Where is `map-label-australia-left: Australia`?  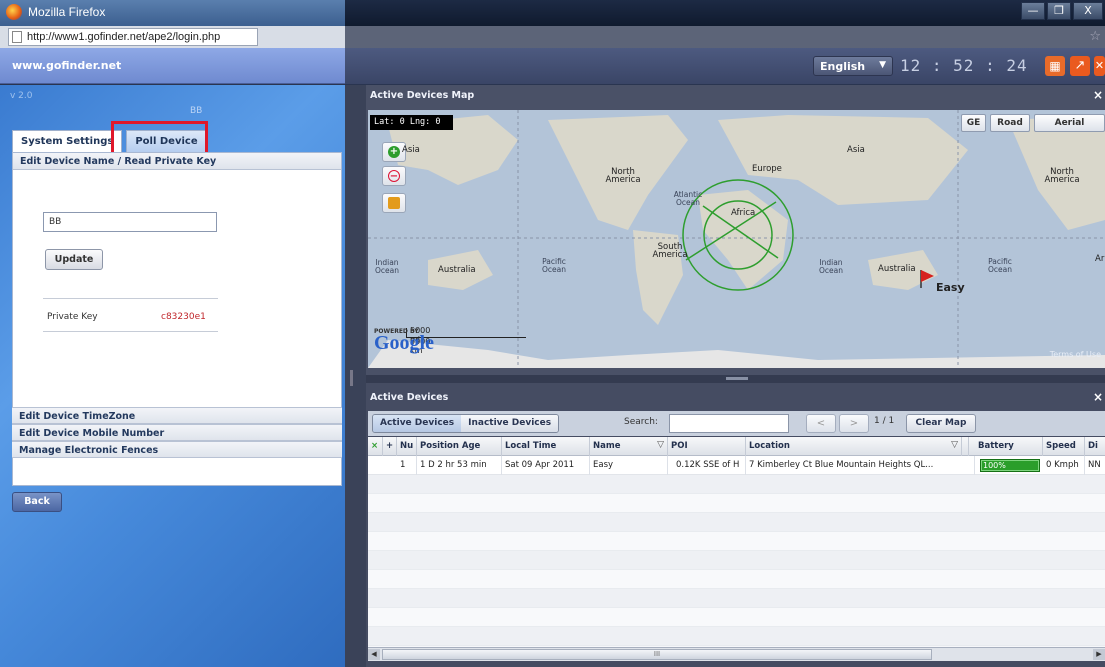 map-label-australia-left: Australia is located at coordinates (457, 270).